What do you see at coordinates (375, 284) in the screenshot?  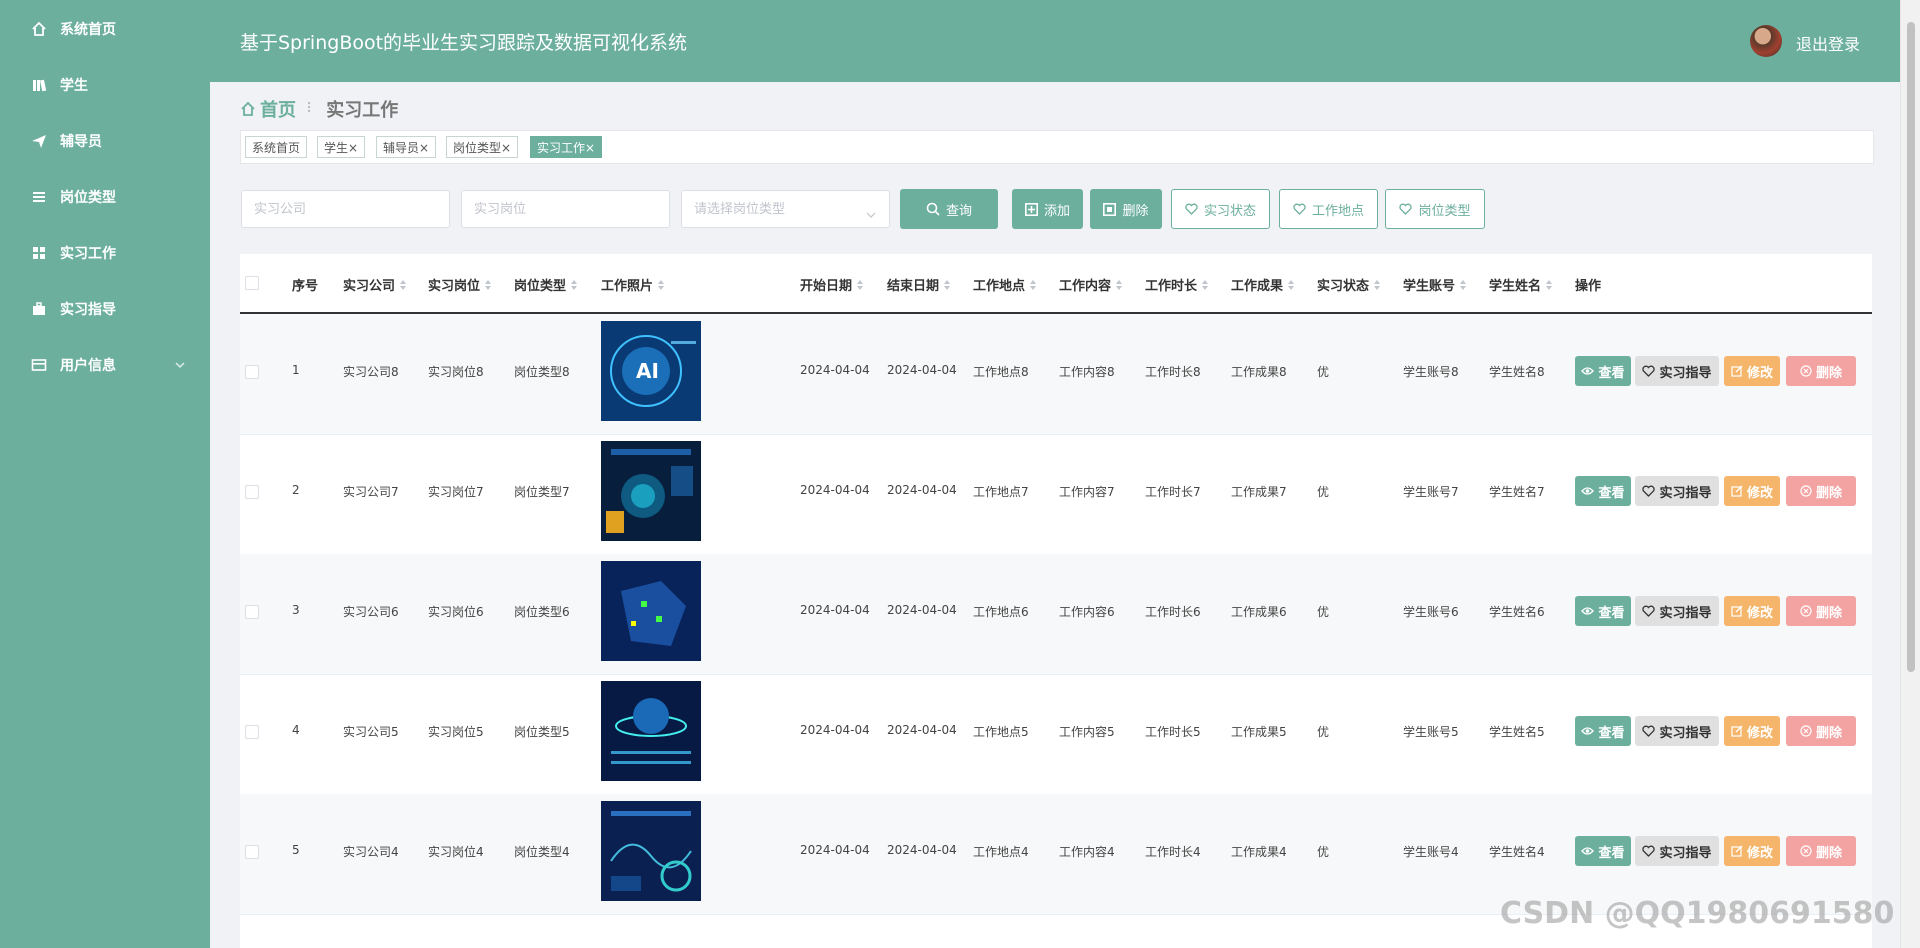 I see `header-company: 实习公司` at bounding box center [375, 284].